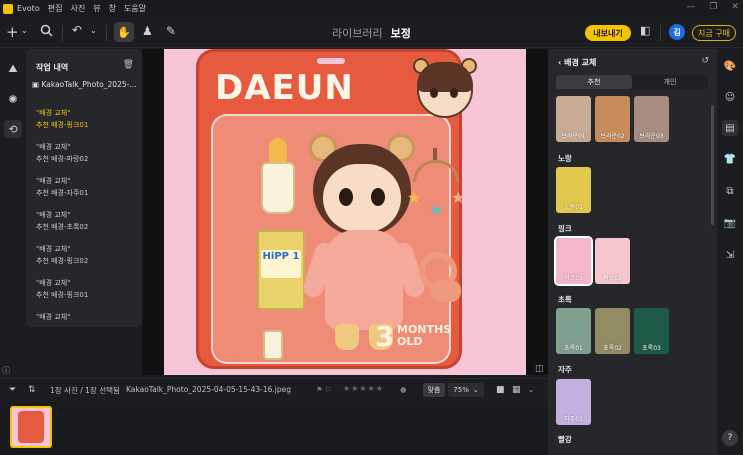 The width and height of the screenshot is (743, 455). What do you see at coordinates (364, 280) in the screenshot?
I see `doll-dress` at bounding box center [364, 280].